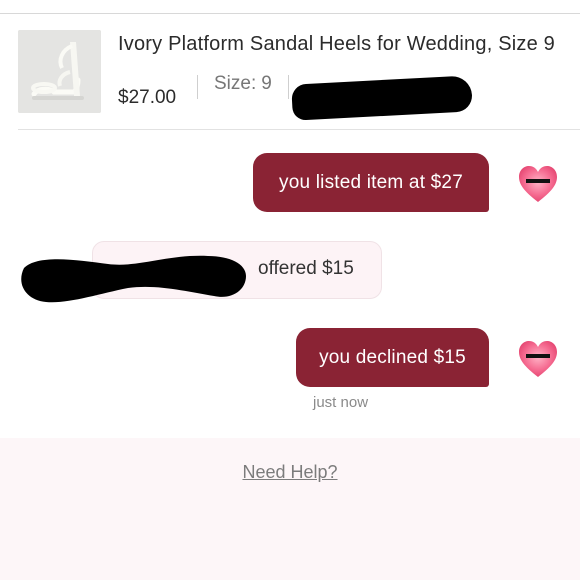  What do you see at coordinates (299, 129) in the screenshot?
I see `header-divider` at bounding box center [299, 129].